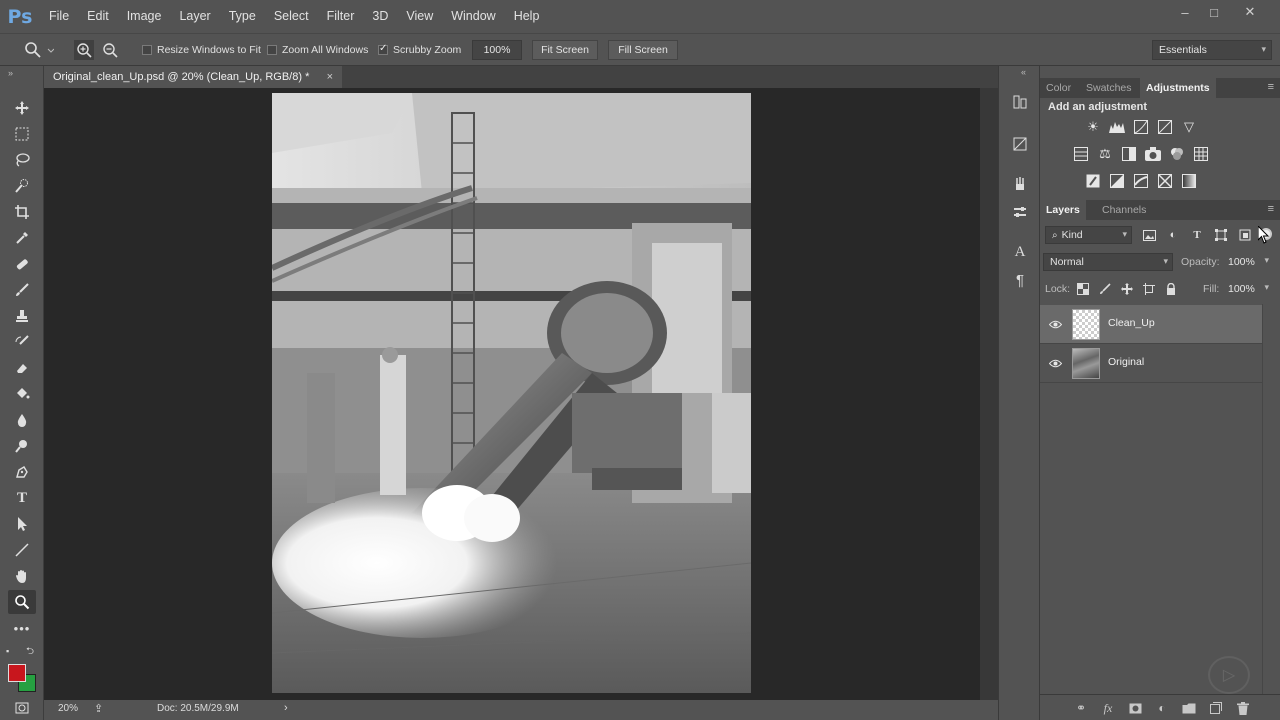 The height and width of the screenshot is (720, 1280). Describe the element at coordinates (59, 16) in the screenshot. I see `menu-file: File` at that location.